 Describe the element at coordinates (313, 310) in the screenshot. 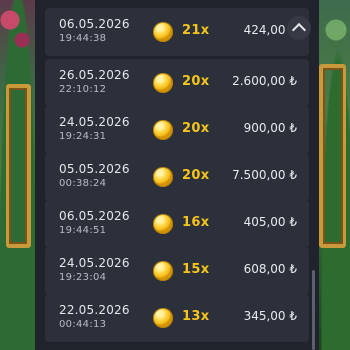

I see `scrollbar-thumb` at that location.